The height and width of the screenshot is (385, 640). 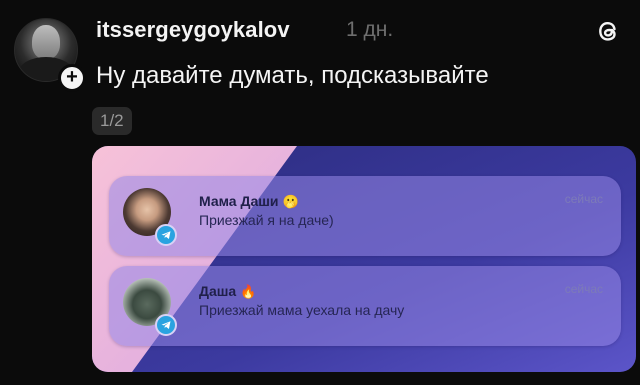 What do you see at coordinates (290, 201) in the screenshot?
I see `notification-emoji: 🫢` at bounding box center [290, 201].